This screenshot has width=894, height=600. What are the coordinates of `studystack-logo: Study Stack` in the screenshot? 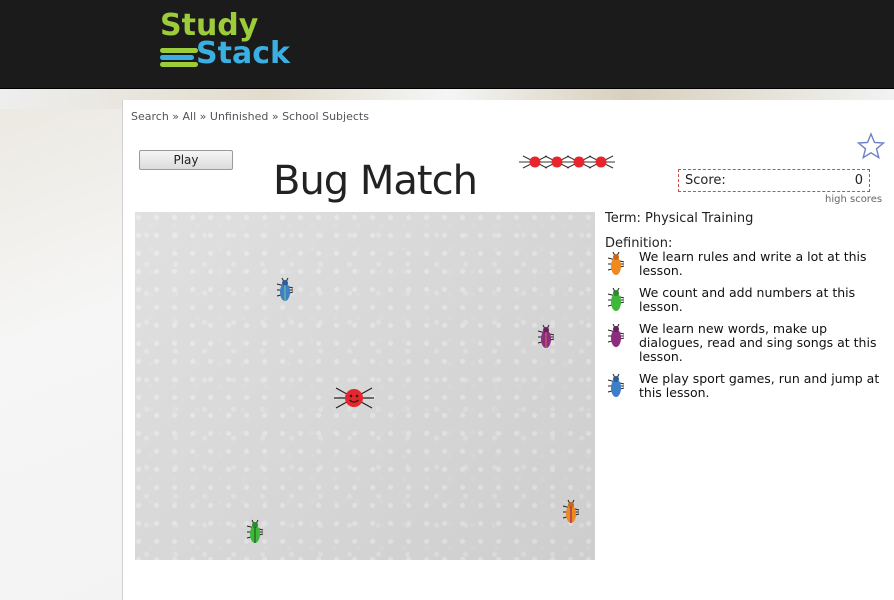 It's located at (235, 43).